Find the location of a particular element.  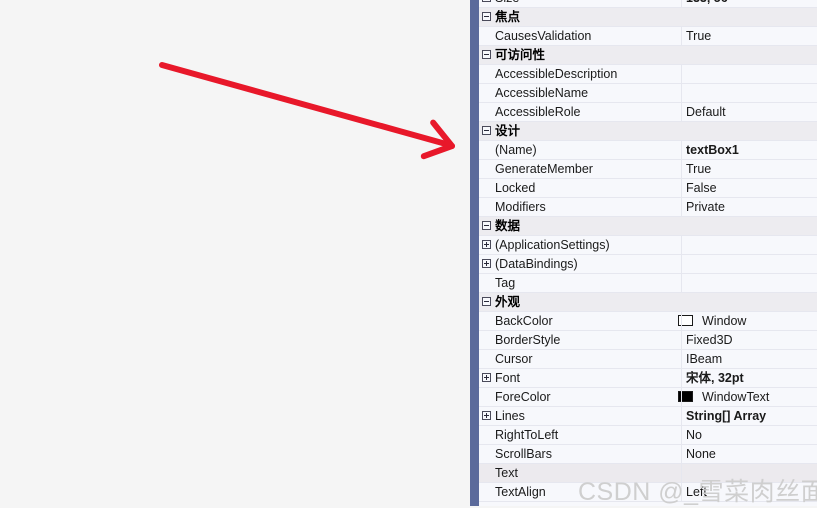

property-name: 焦点 is located at coordinates (508, 17).